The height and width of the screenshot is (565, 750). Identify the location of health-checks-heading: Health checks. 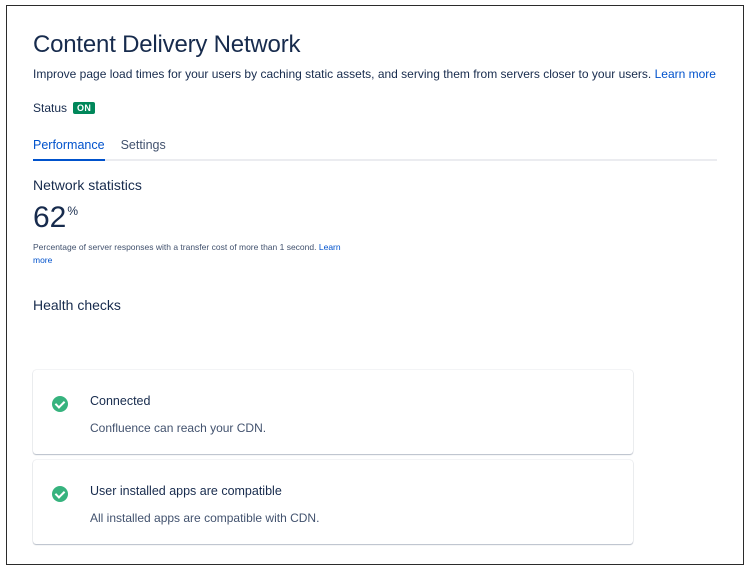
(77, 305).